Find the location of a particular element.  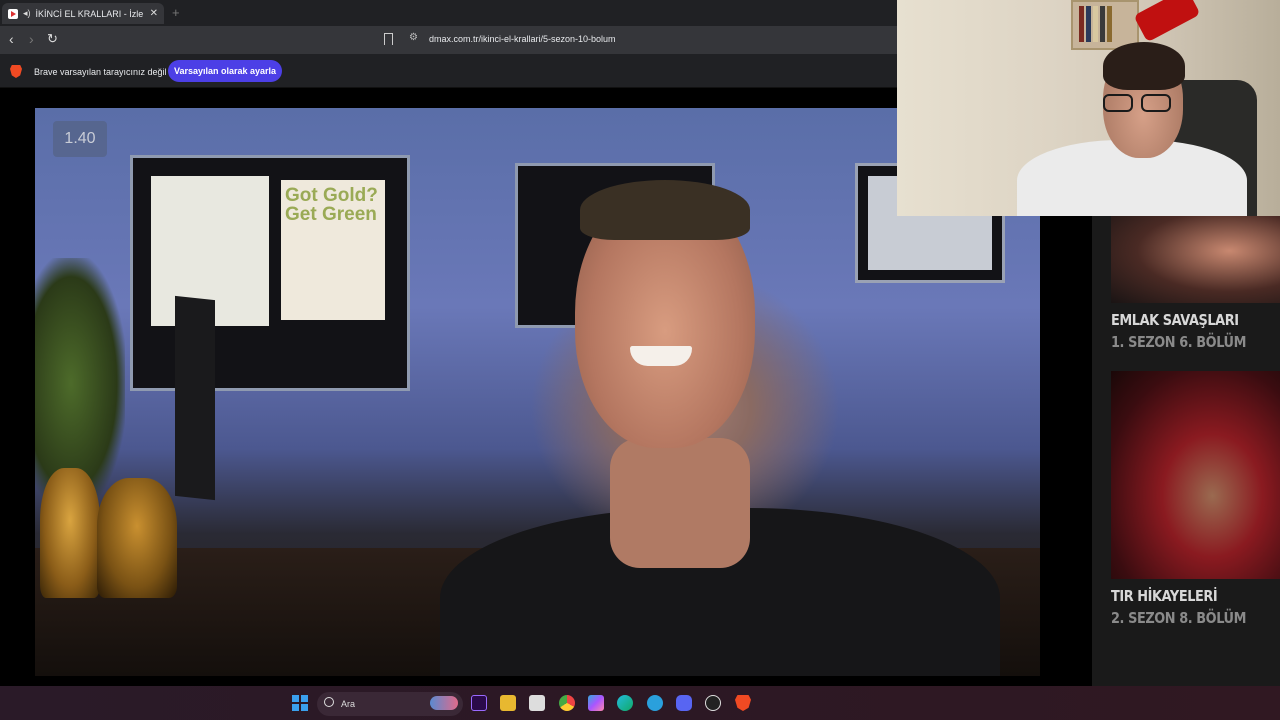

close-tab-icon: ✕ is located at coordinates (154, 13).